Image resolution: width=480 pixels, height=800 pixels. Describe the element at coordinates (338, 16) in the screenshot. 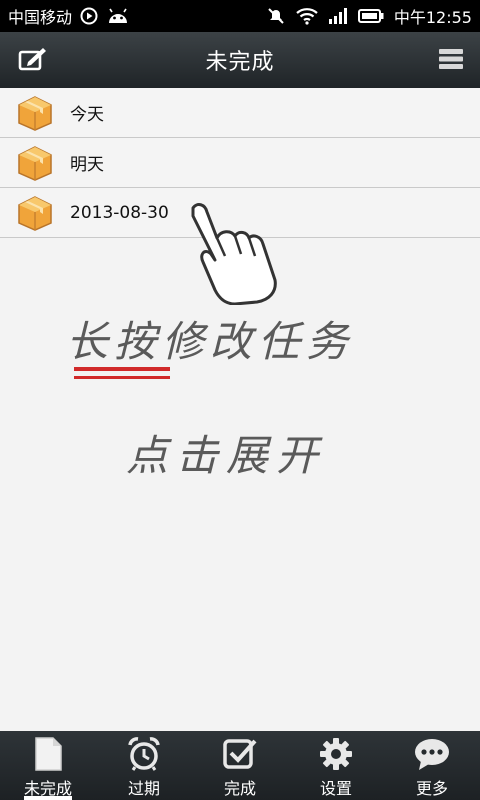

I see `signal-icon` at that location.